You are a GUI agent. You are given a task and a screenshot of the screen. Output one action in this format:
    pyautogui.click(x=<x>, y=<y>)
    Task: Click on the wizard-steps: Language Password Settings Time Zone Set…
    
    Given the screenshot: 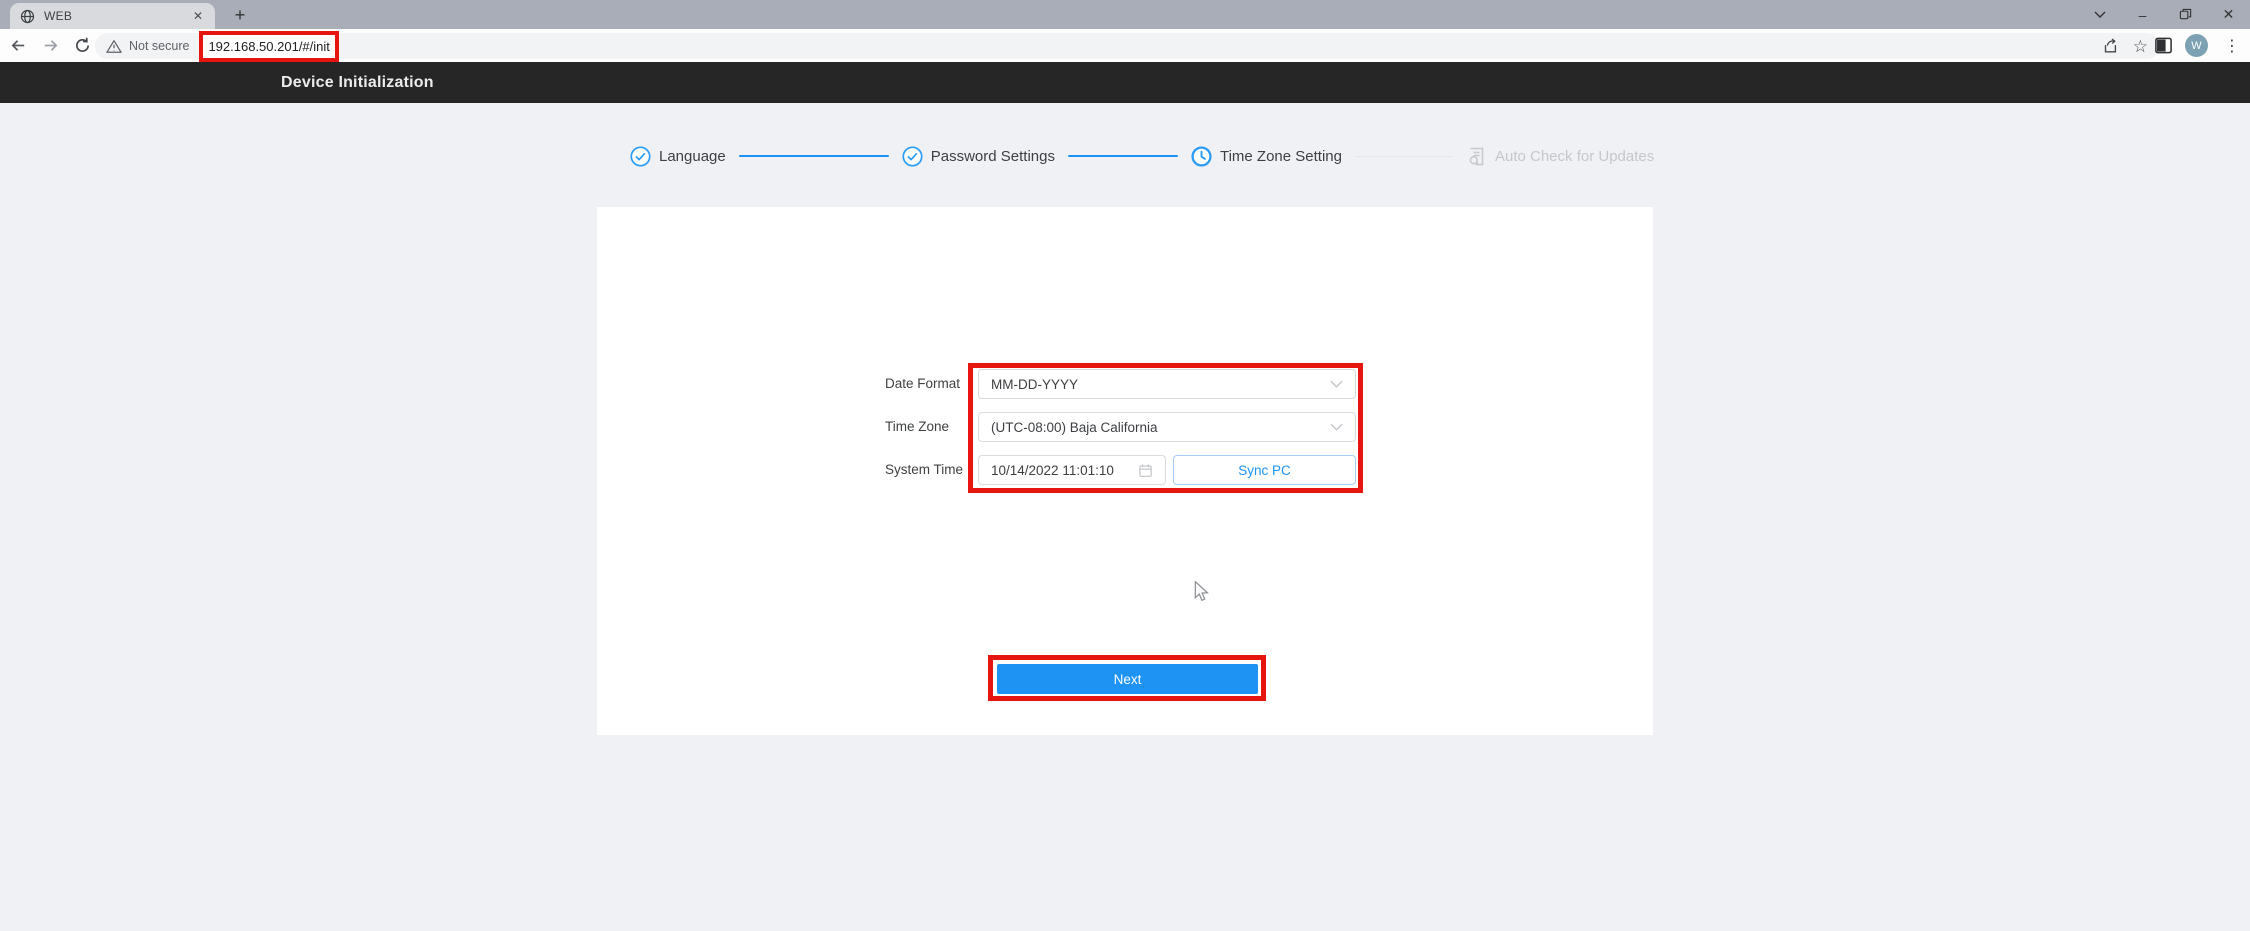 What is the action you would take?
    pyautogui.click(x=1142, y=156)
    